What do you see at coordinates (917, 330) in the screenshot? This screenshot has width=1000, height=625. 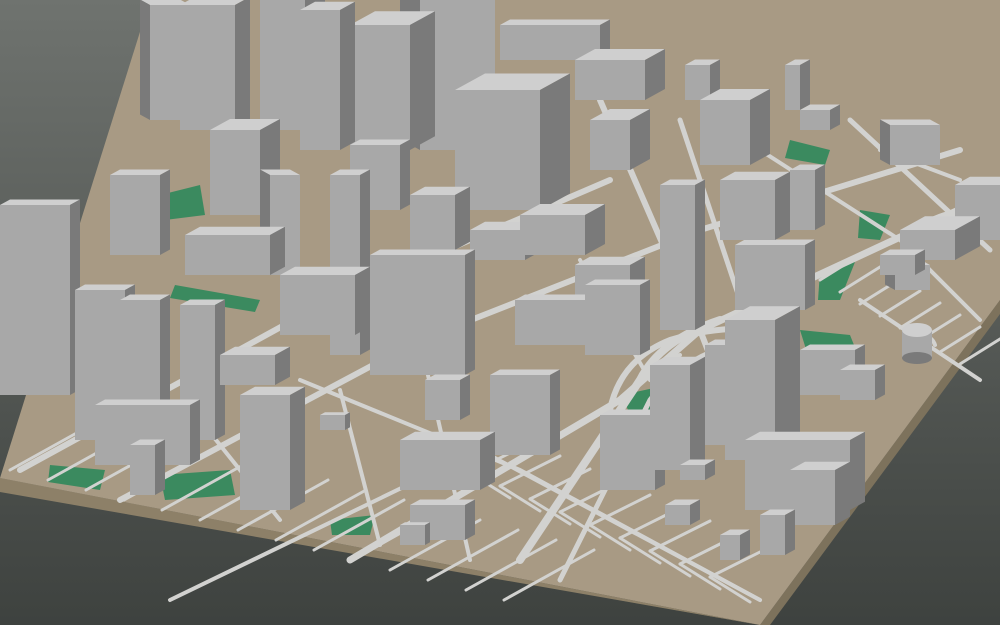 I see `cylinder-roof` at bounding box center [917, 330].